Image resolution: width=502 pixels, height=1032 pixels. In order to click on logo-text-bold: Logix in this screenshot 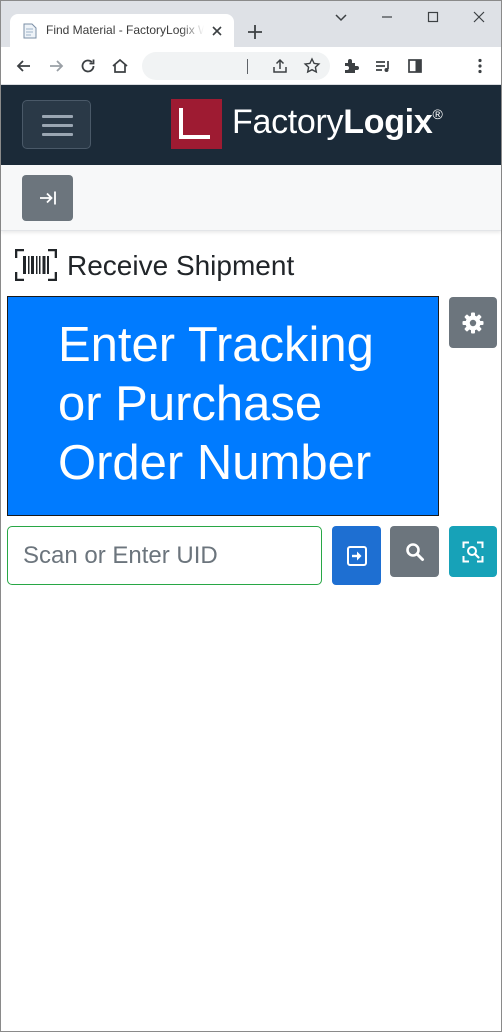, I will do `click(388, 122)`.